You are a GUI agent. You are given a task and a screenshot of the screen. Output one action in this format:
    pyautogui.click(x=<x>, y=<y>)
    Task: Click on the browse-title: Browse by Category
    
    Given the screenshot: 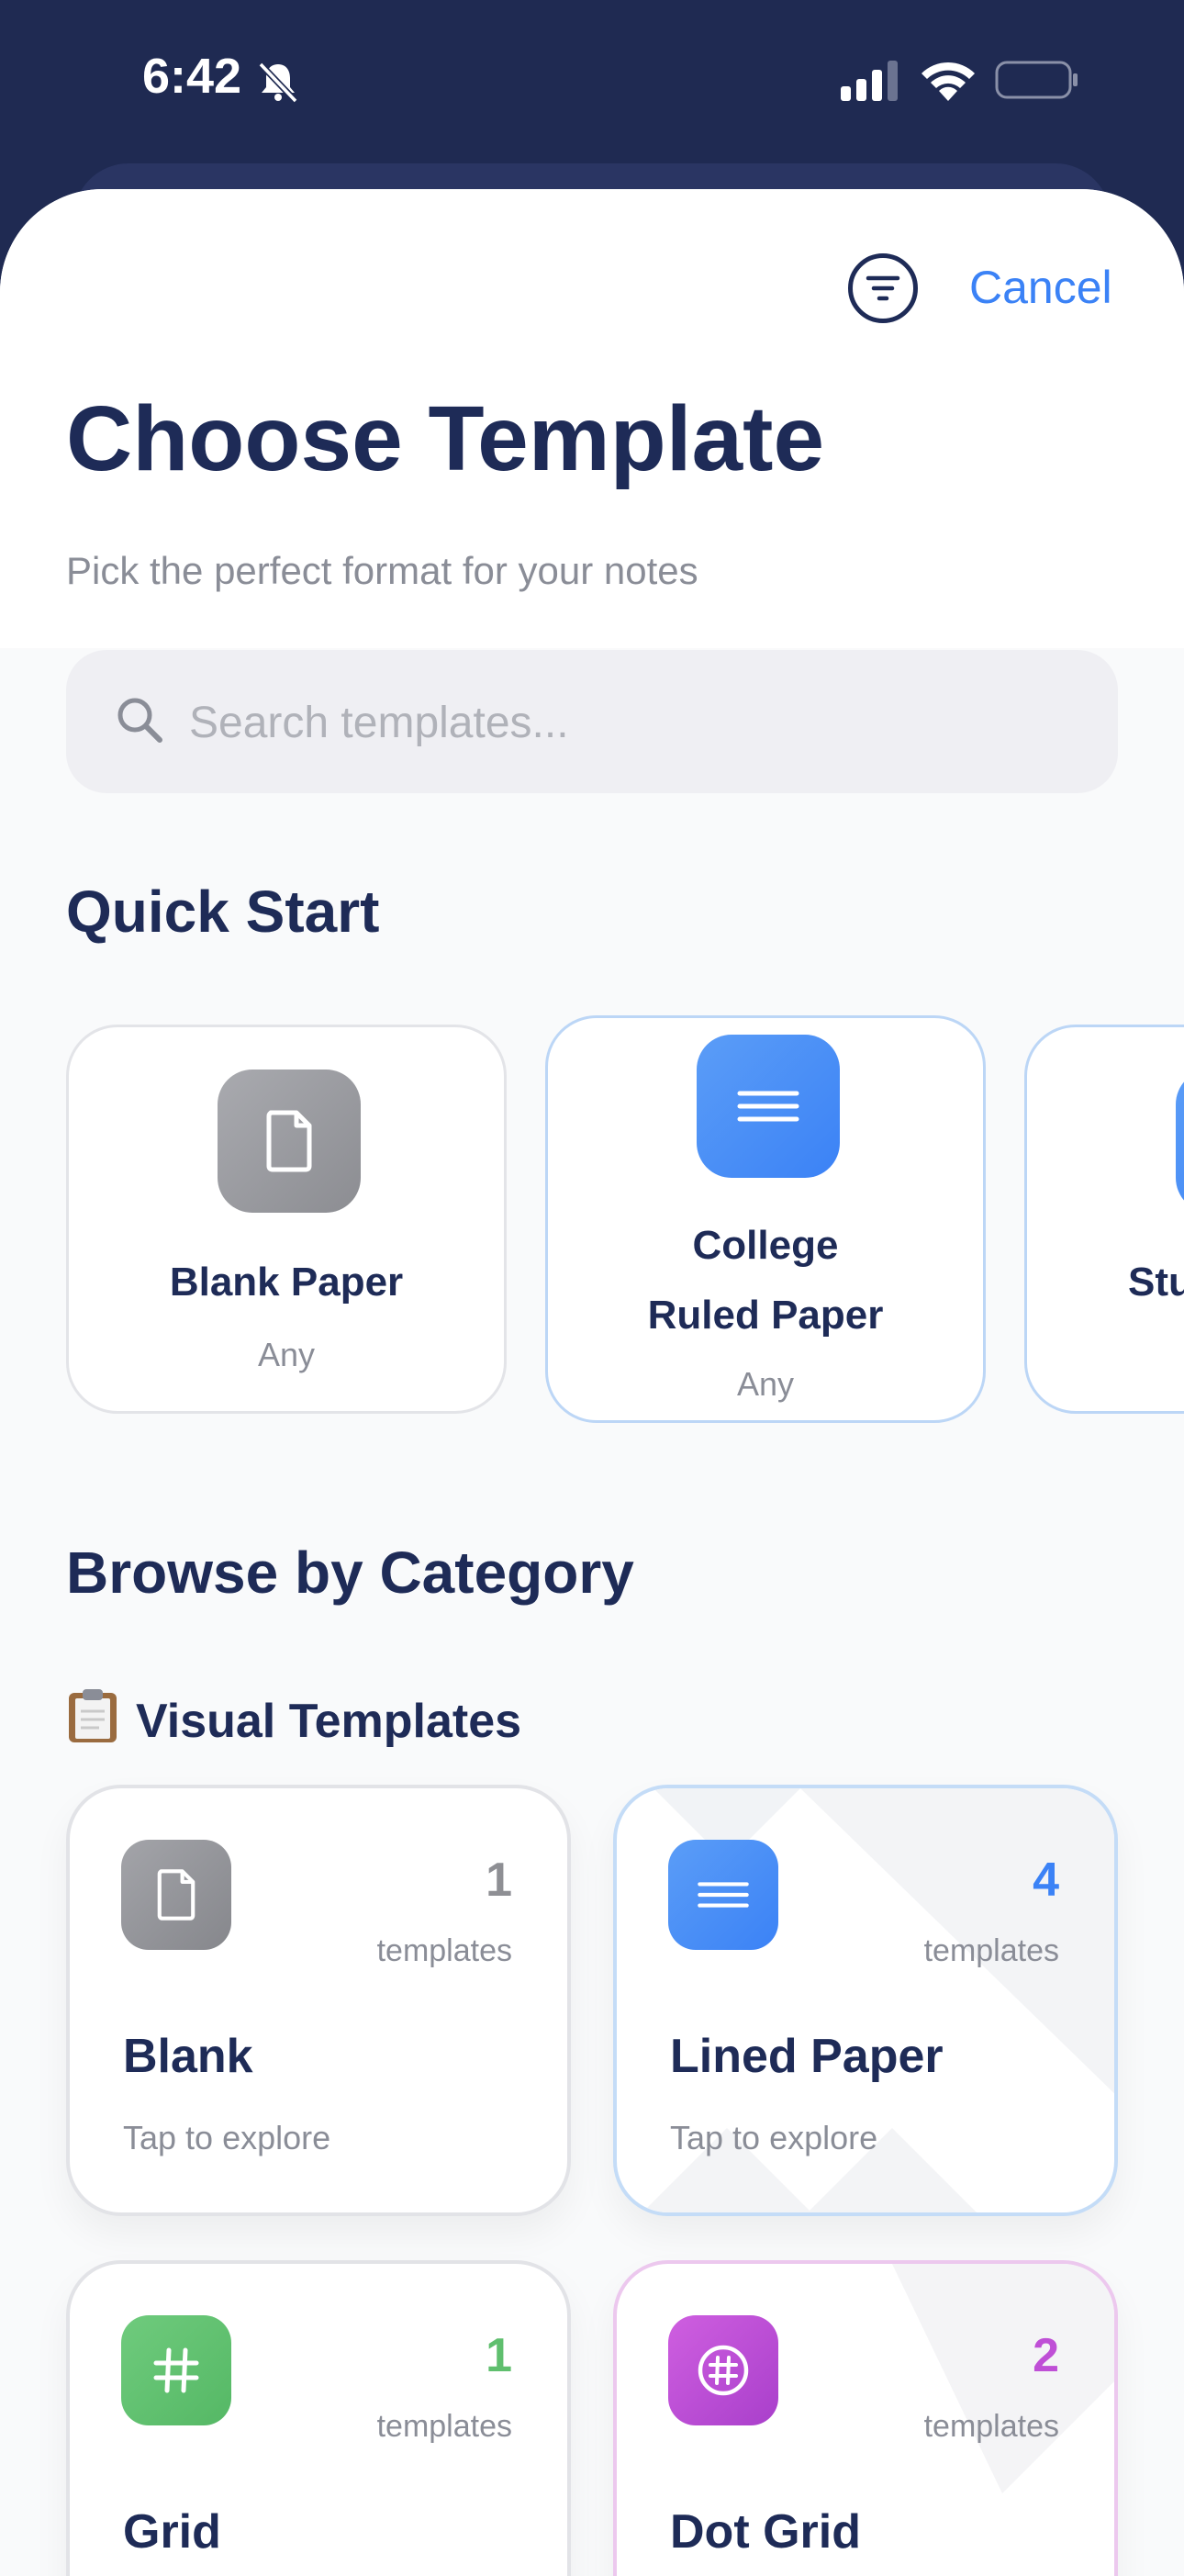 What is the action you would take?
    pyautogui.click(x=350, y=1573)
    